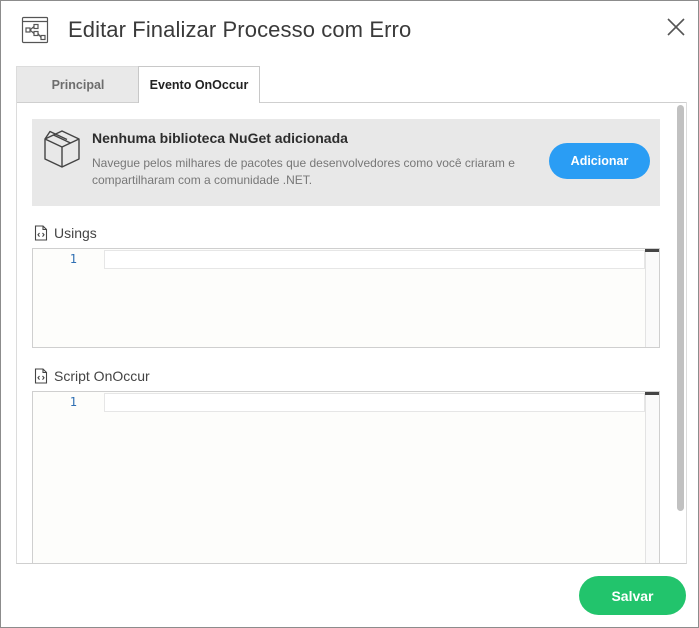 This screenshot has width=699, height=628. Describe the element at coordinates (676, 27) in the screenshot. I see `close-icon` at that location.